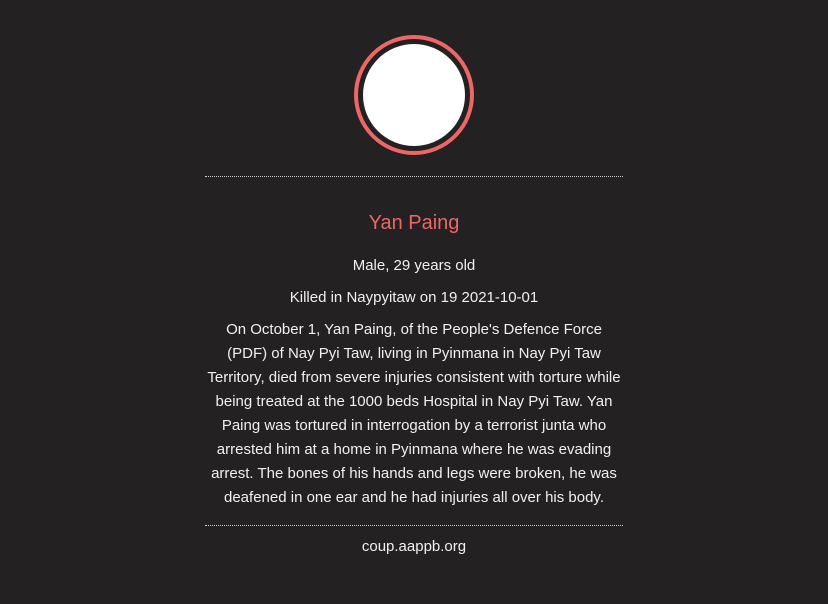 Image resolution: width=828 pixels, height=604 pixels. I want to click on top-divider, so click(414, 176).